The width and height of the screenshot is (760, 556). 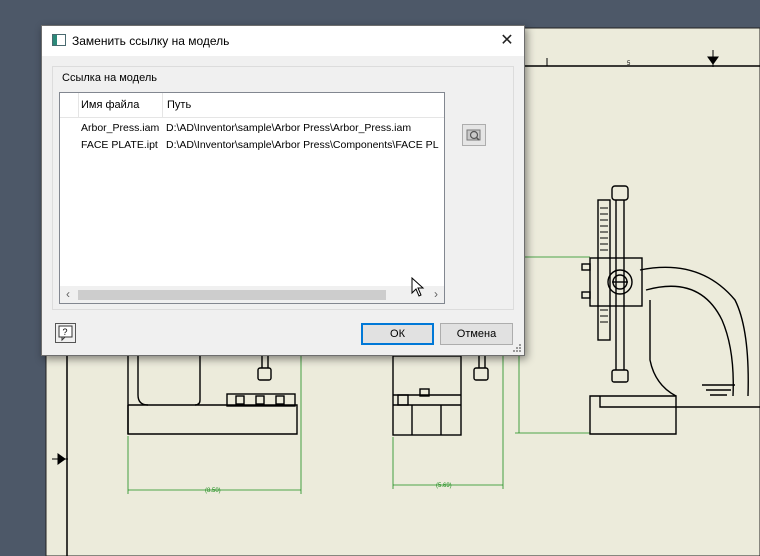 What do you see at coordinates (418, 287) in the screenshot?
I see `mouse-cursor-icon` at bounding box center [418, 287].